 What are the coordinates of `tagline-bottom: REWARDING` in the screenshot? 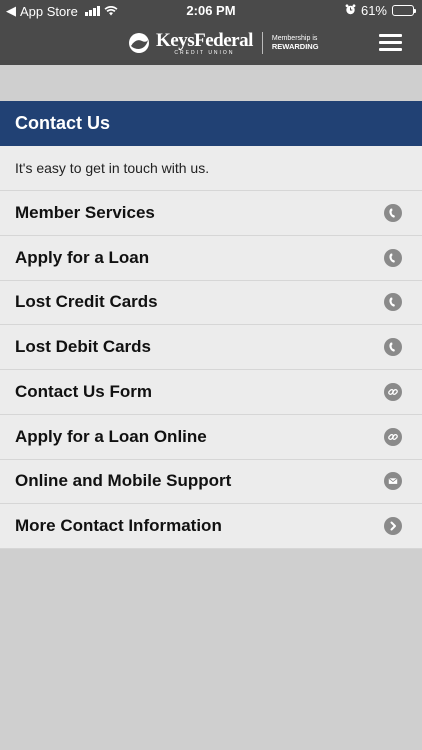 It's located at (295, 46).